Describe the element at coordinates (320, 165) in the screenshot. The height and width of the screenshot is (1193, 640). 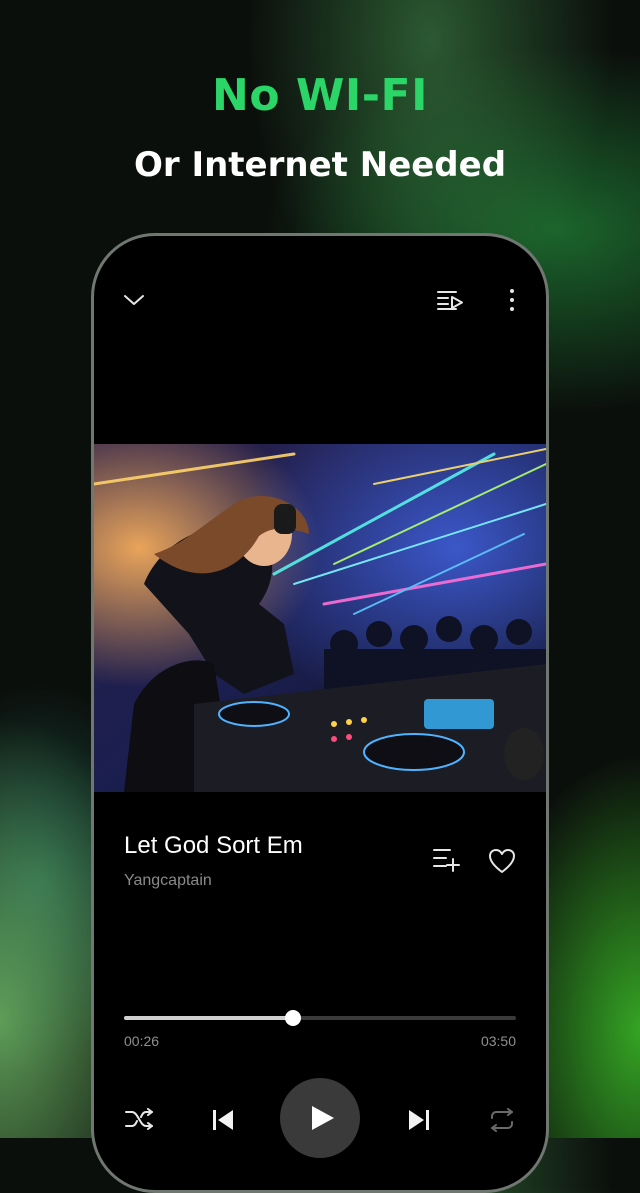
I see `subline: Or Internet Needed` at that location.